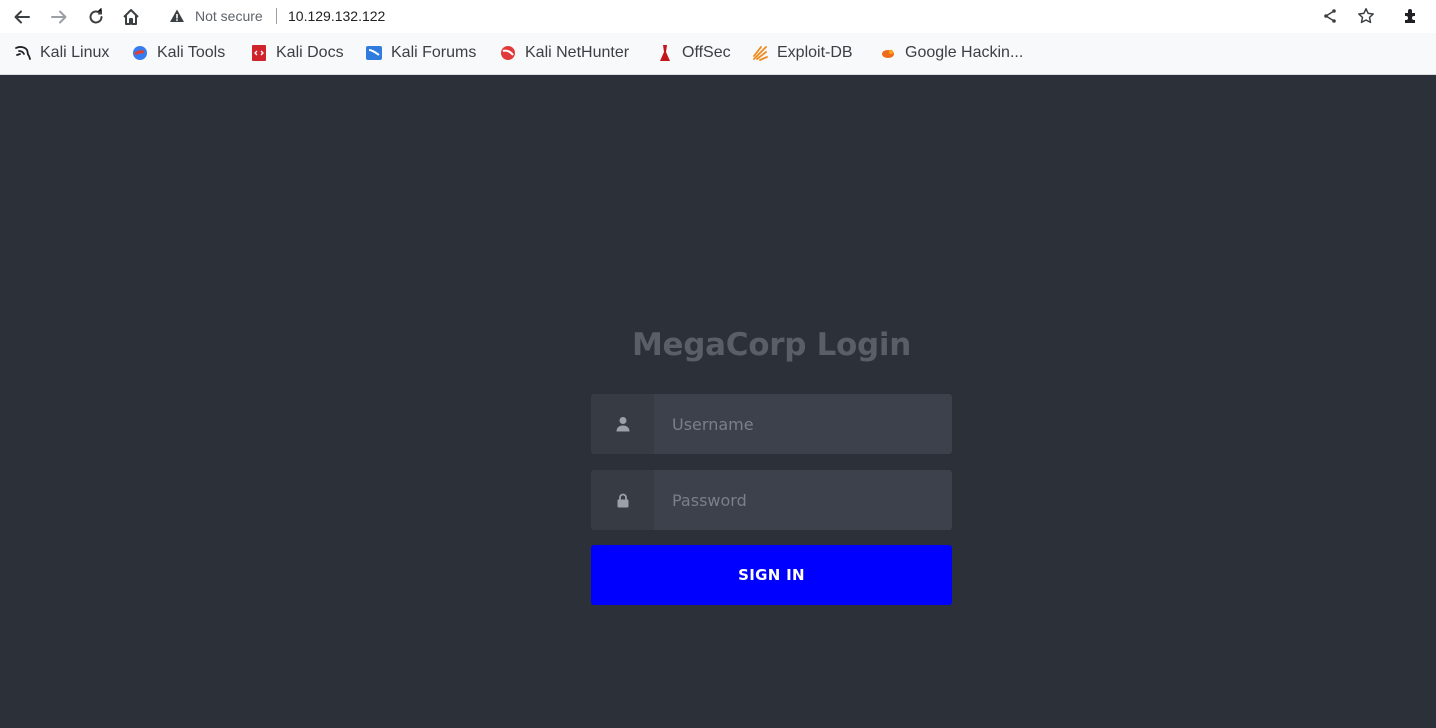 The width and height of the screenshot is (1436, 728). What do you see at coordinates (1366, 16) in the screenshot?
I see `star-icon` at bounding box center [1366, 16].